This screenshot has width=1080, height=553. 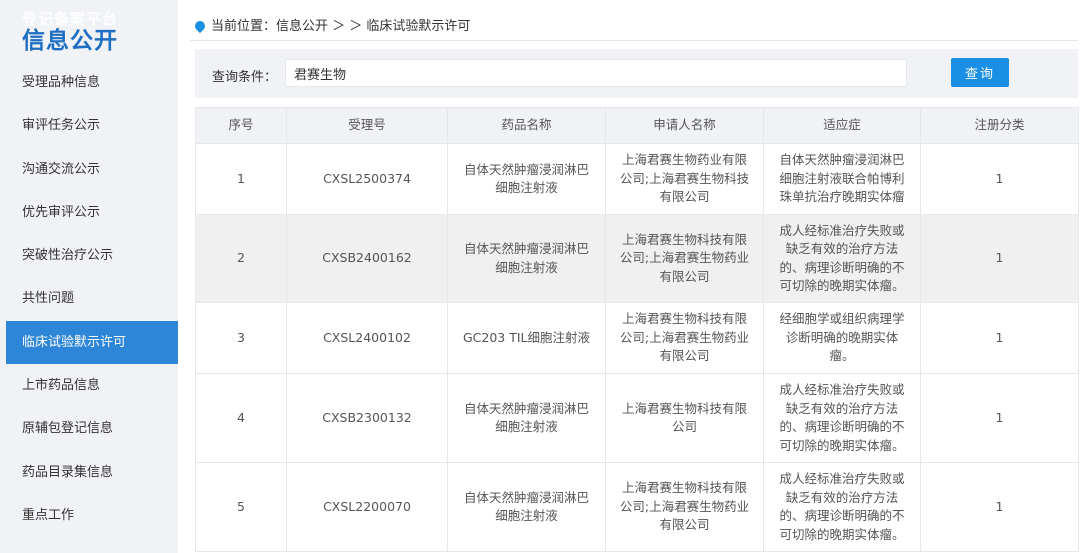 What do you see at coordinates (89, 385) in the screenshot?
I see `sidebar-item-marketed-drugs: 上市药品信息` at bounding box center [89, 385].